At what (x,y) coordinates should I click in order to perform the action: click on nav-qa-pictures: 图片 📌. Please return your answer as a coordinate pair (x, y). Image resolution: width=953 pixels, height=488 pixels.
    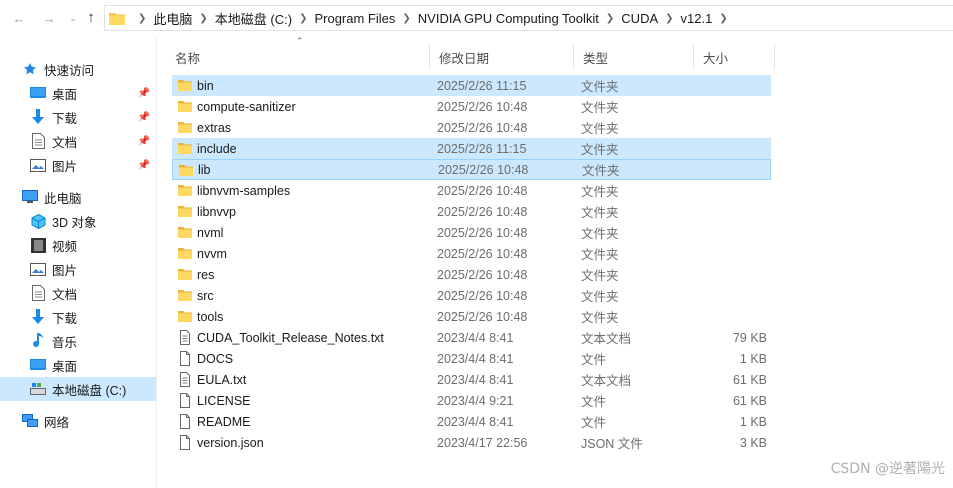
    Looking at the image, I should click on (78, 165).